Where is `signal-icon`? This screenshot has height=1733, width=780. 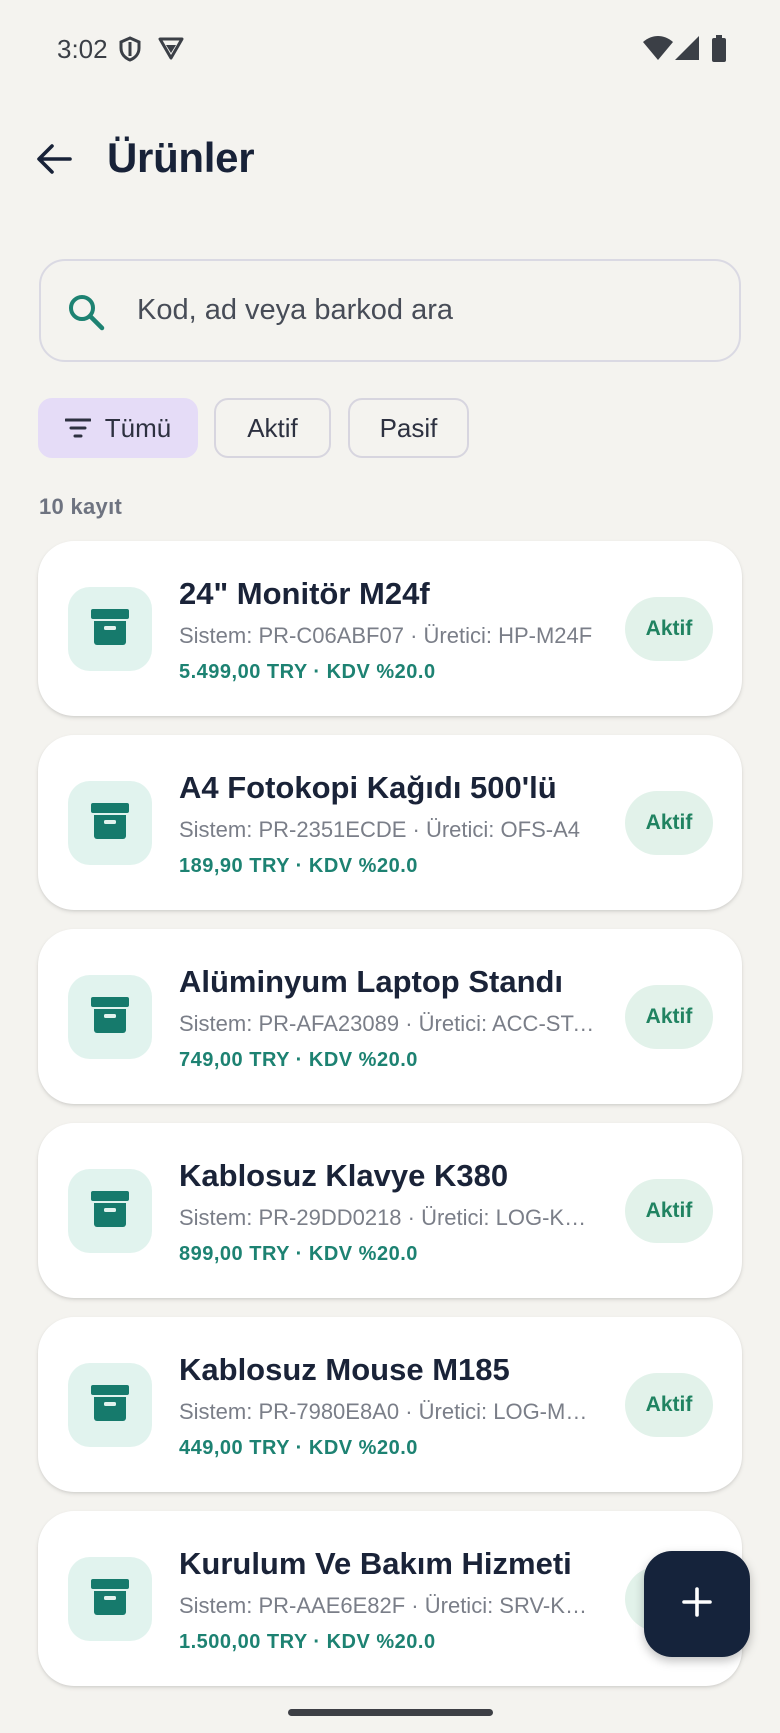 signal-icon is located at coordinates (687, 48).